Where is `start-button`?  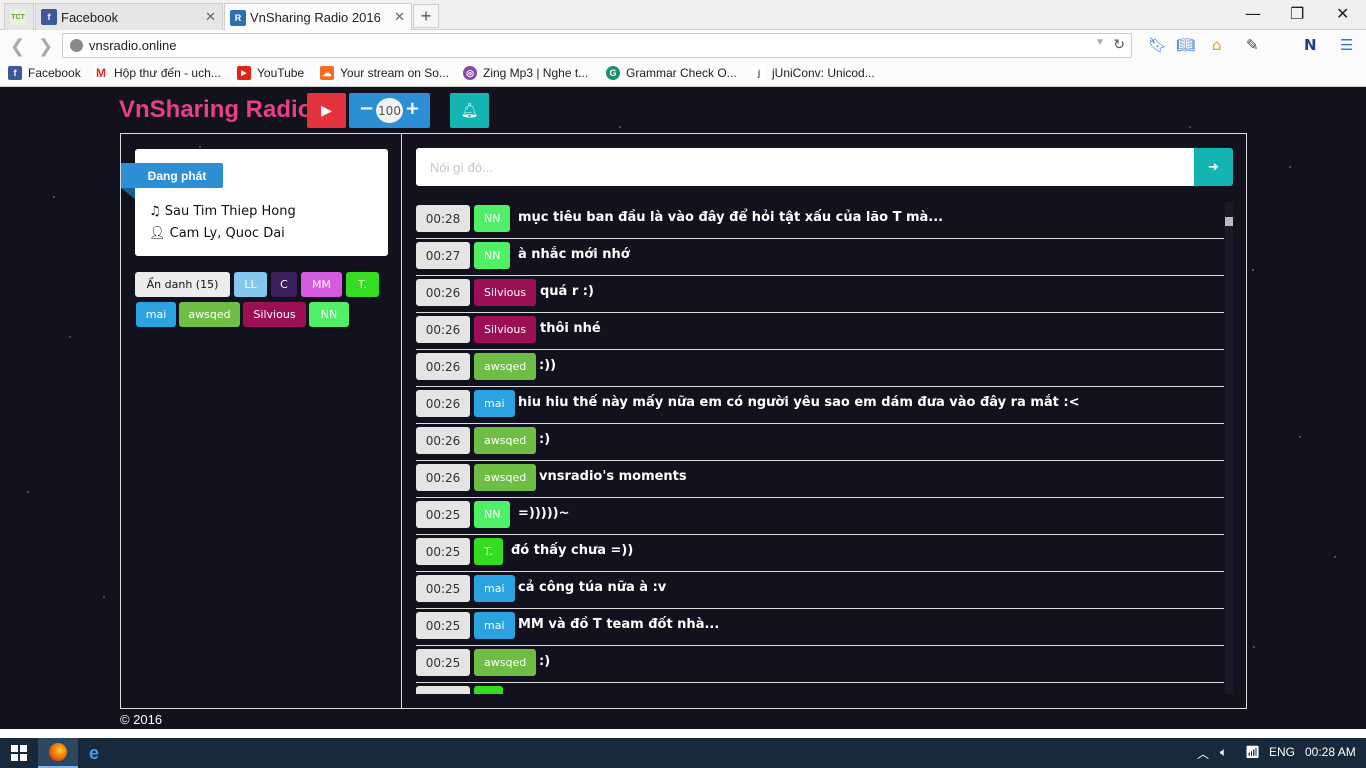
start-button is located at coordinates (19, 753).